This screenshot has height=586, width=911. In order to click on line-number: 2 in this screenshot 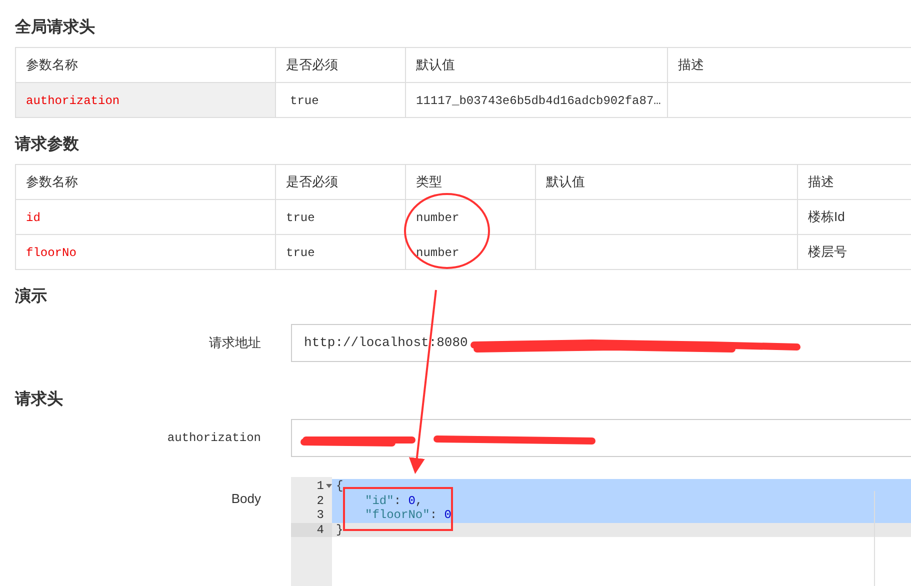, I will do `click(320, 501)`.